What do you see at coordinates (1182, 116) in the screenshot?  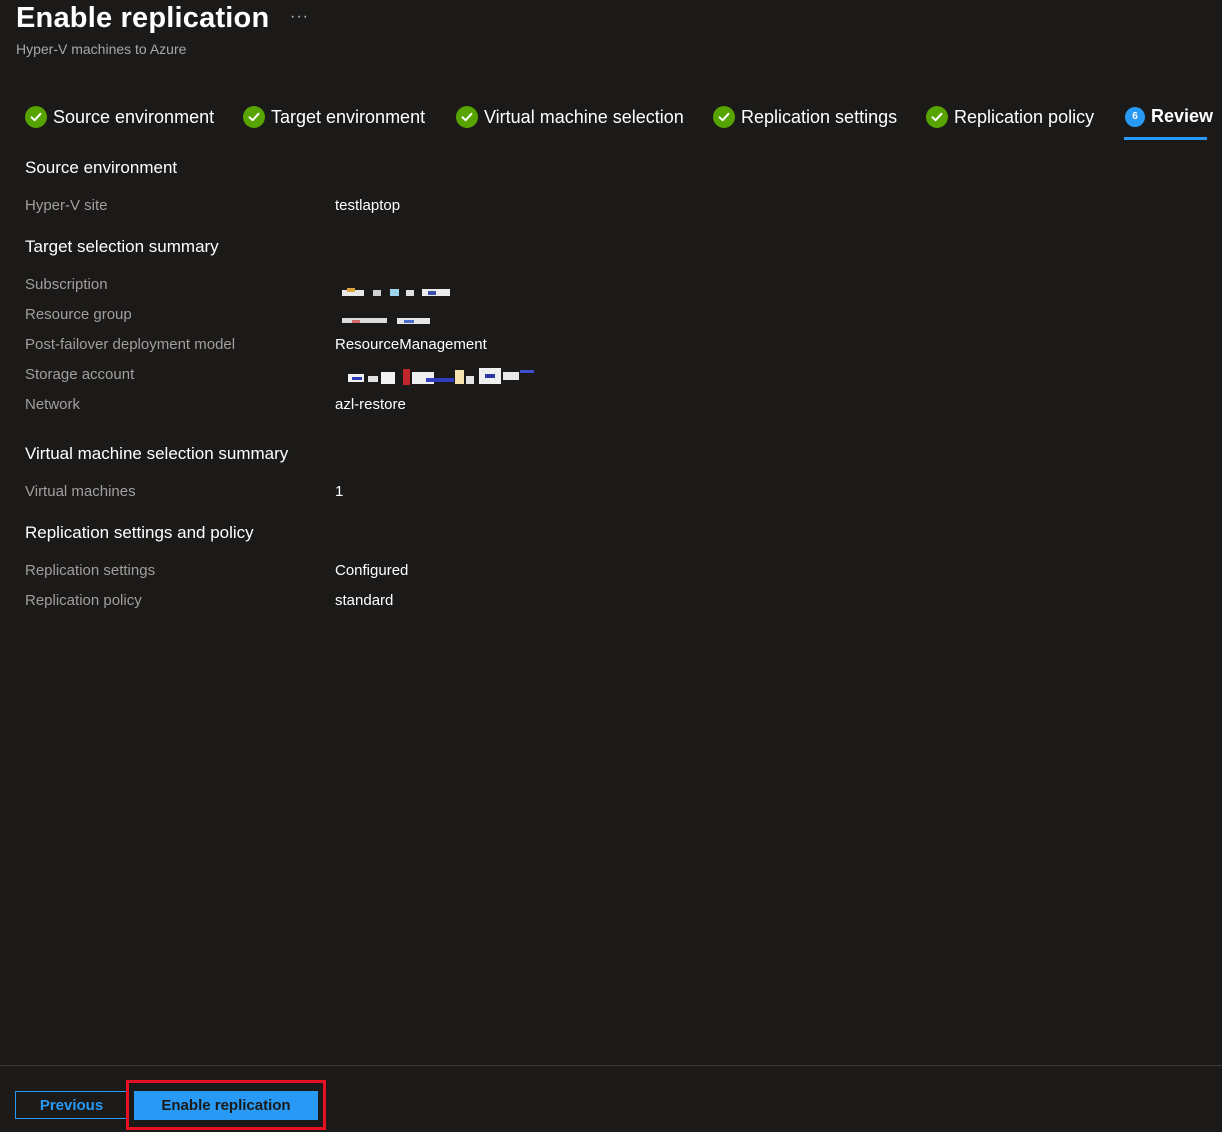 I see `step-label: Review` at bounding box center [1182, 116].